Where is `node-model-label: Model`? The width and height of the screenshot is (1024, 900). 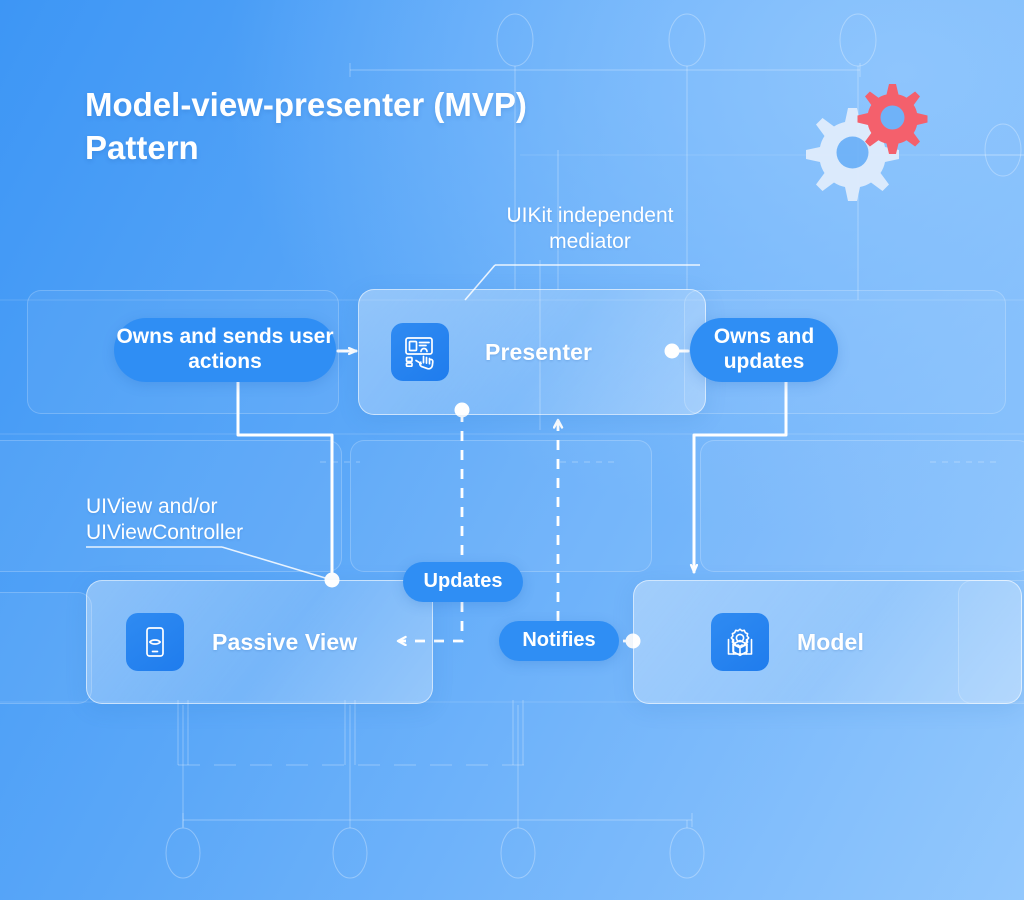
node-model-label: Model is located at coordinates (830, 641).